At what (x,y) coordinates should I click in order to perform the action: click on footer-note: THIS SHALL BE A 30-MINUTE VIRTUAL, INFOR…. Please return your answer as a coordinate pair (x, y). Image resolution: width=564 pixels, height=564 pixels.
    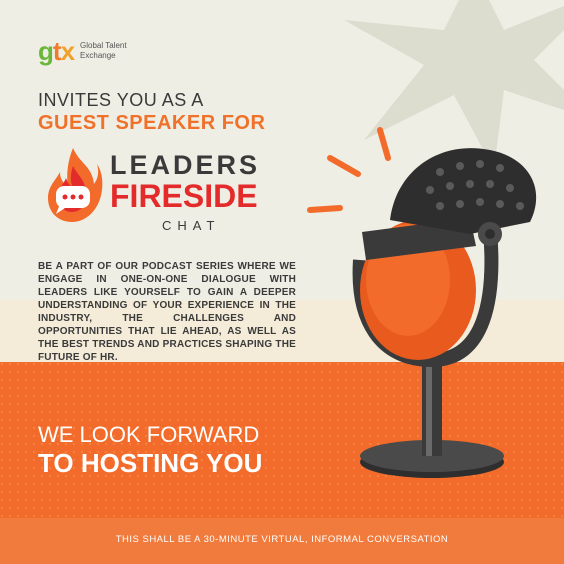
    Looking at the image, I should click on (282, 539).